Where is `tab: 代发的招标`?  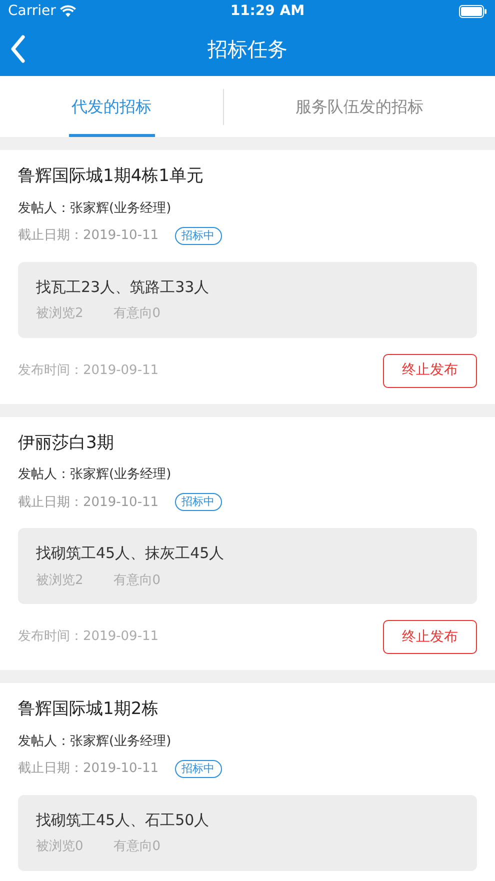
tab: 代发的招标 is located at coordinates (111, 106).